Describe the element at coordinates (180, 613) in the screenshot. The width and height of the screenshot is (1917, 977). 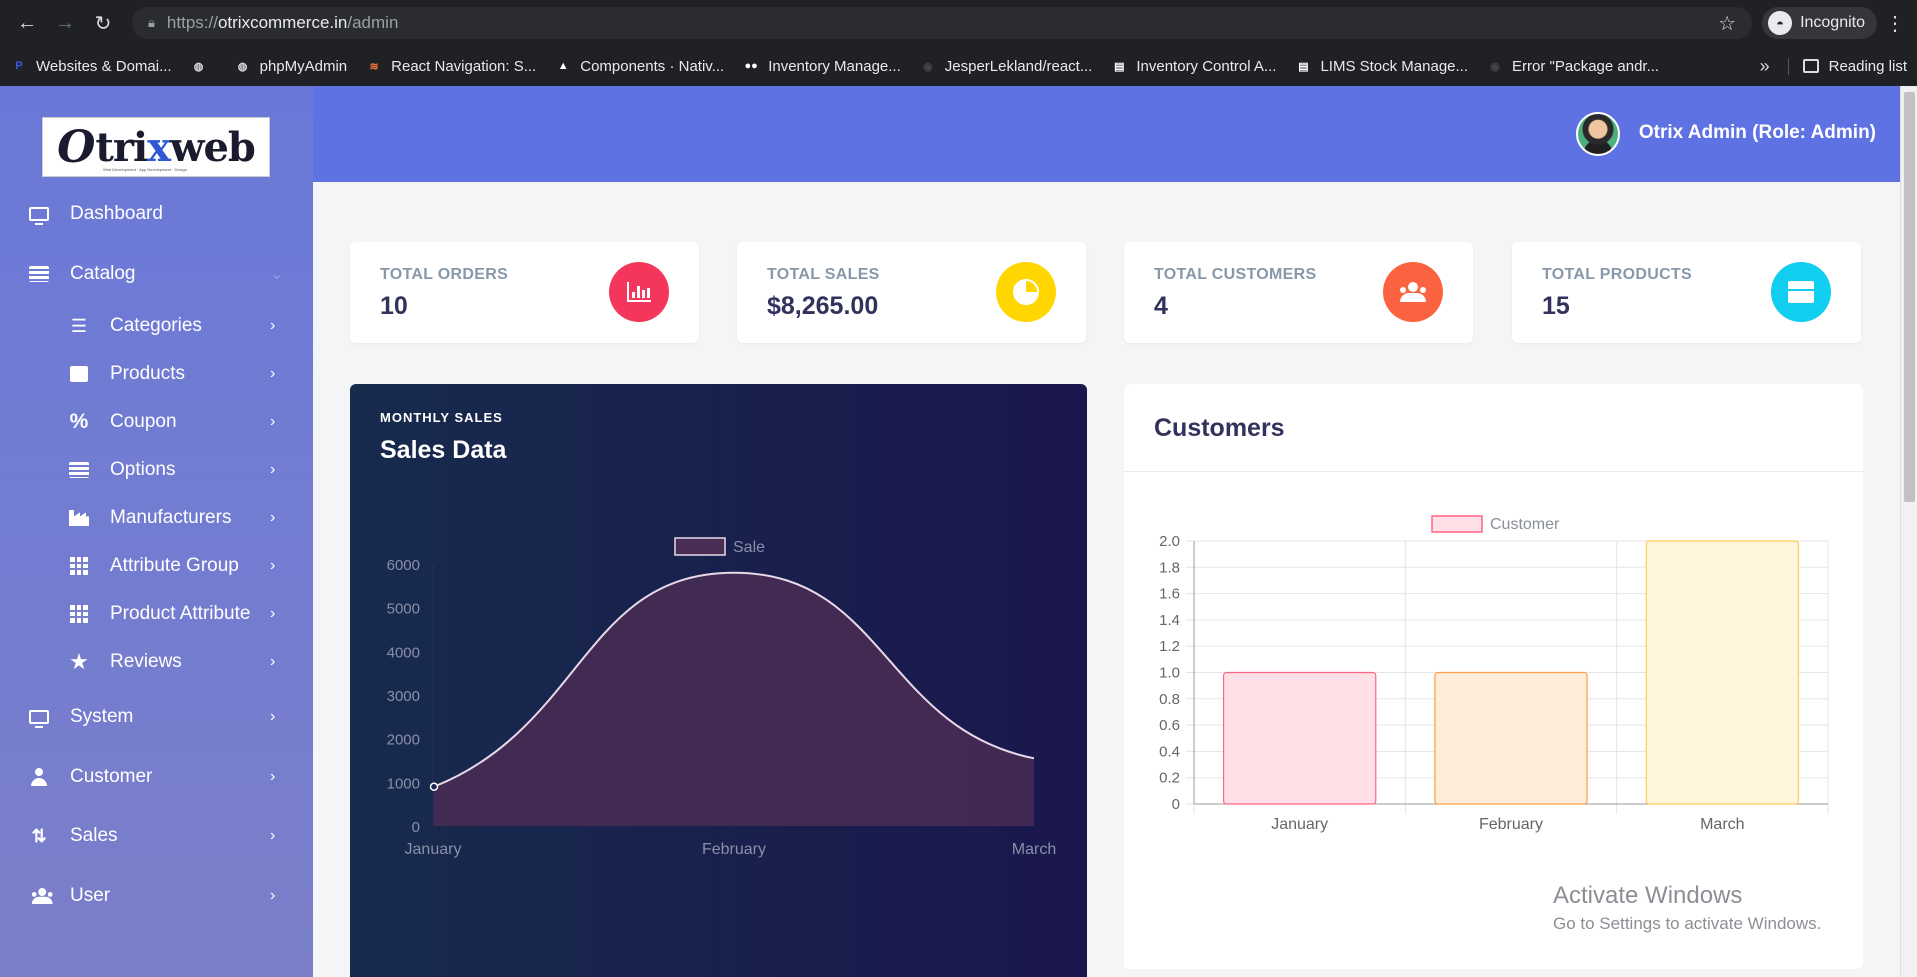
I see `sidebar-item-label: Product Attribute` at that location.